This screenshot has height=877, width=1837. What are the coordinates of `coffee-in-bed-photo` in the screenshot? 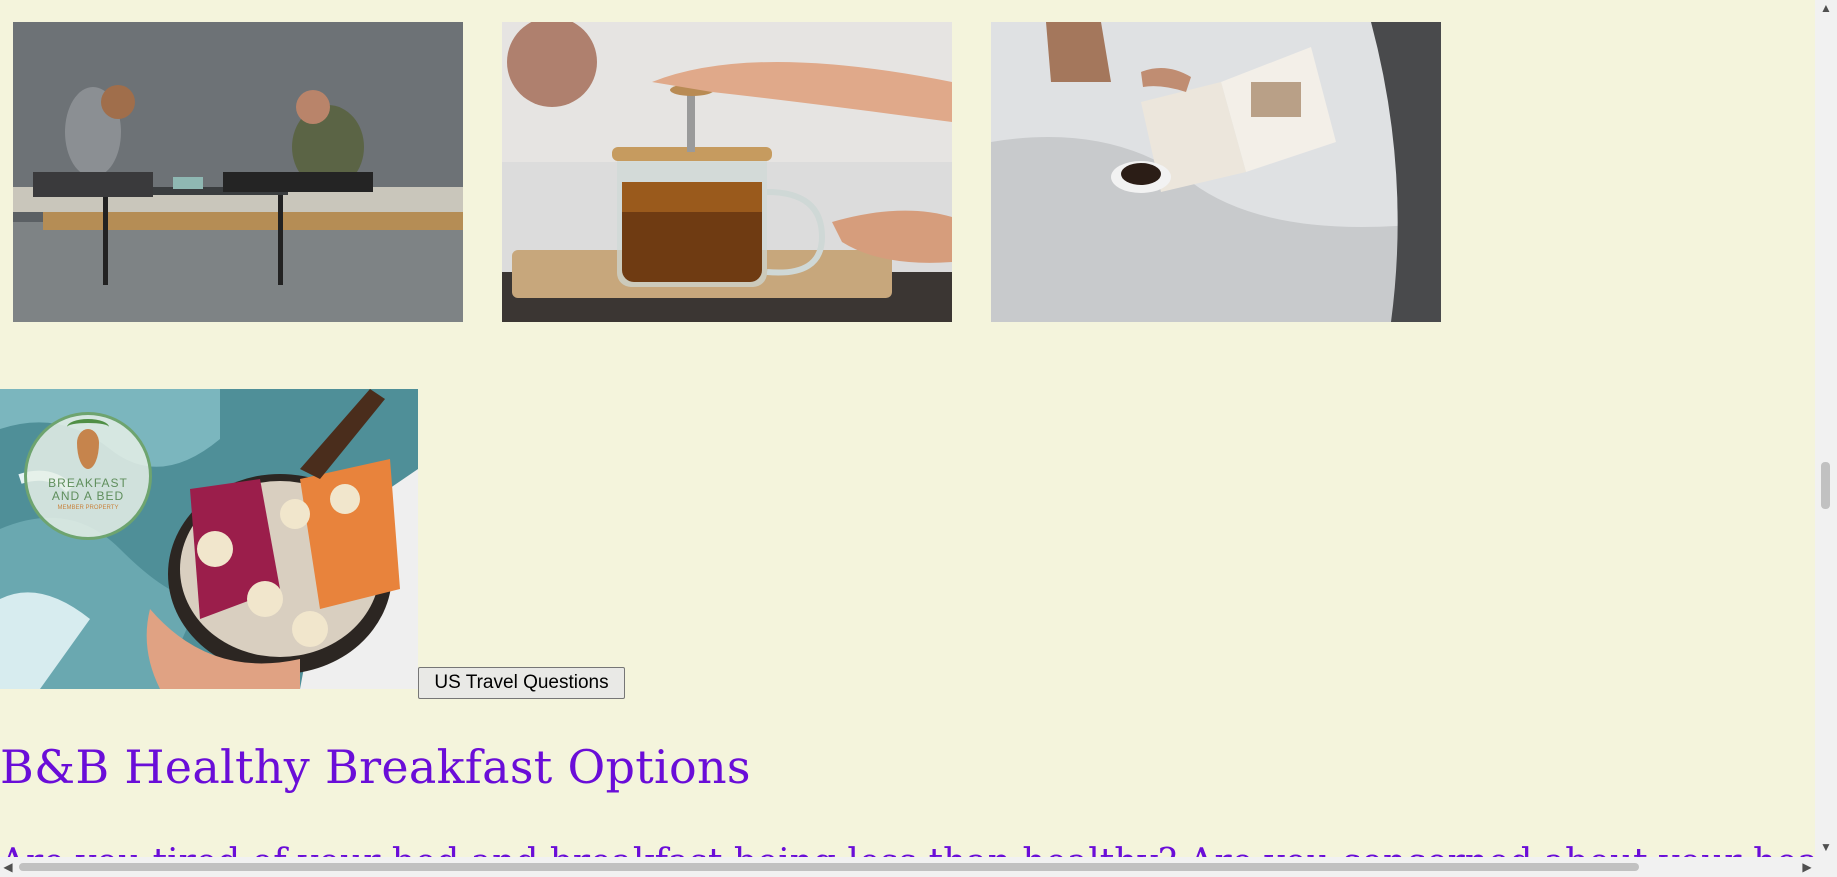 It's located at (1216, 172).